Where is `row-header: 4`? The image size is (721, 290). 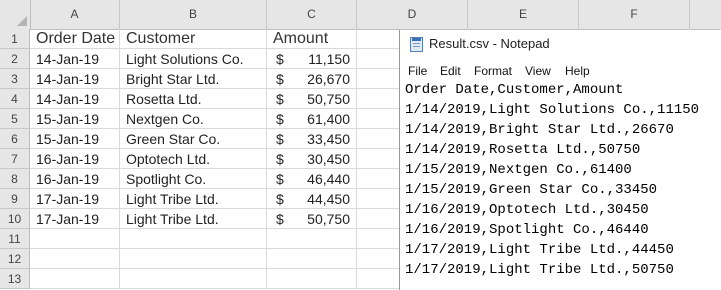 row-header: 4 is located at coordinates (15, 99).